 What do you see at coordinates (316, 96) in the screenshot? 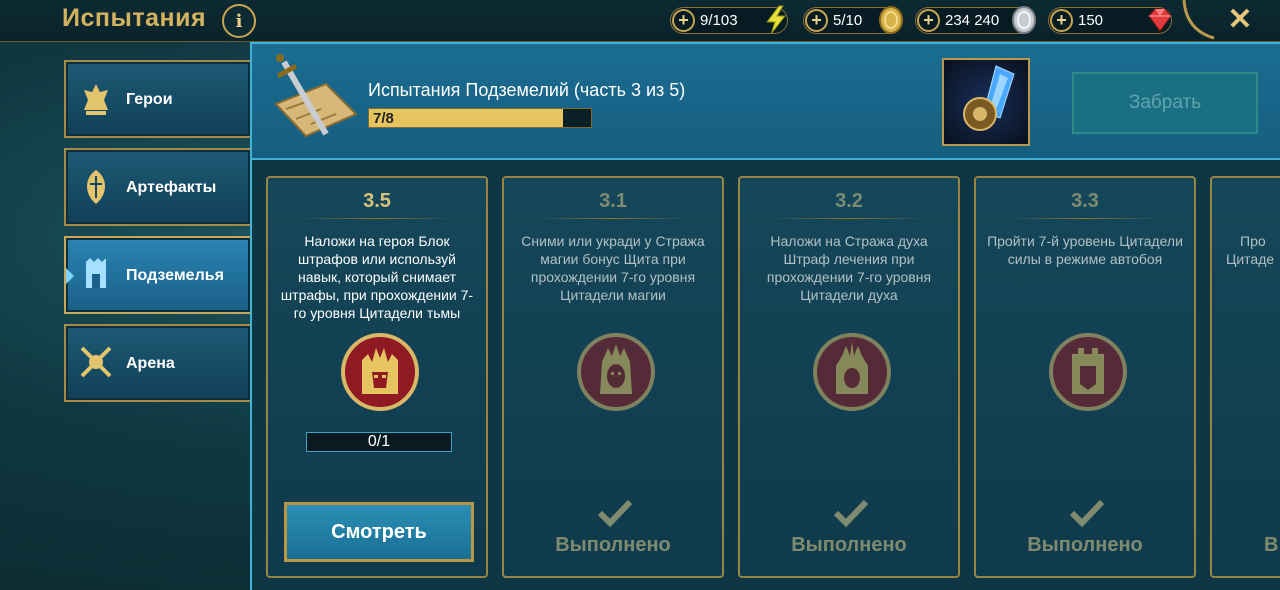
I see `sword-map-icon` at bounding box center [316, 96].